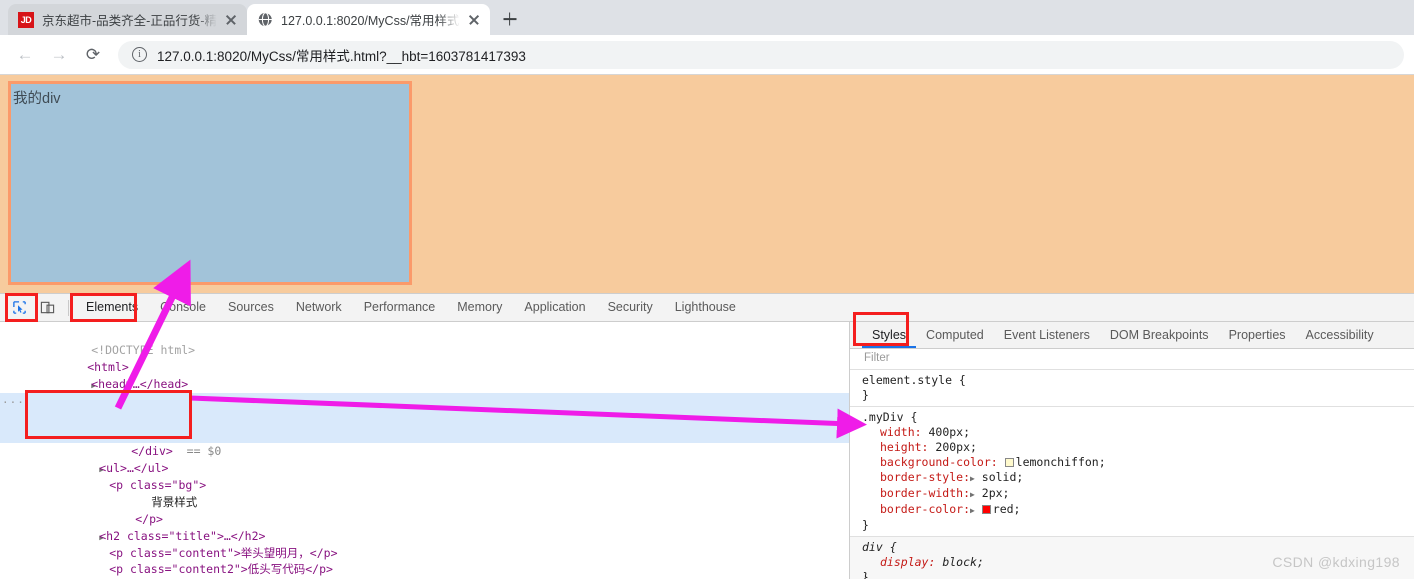  I want to click on dom-line-p-content: <p class="content">举头望明月，</p>, so click(424, 544).